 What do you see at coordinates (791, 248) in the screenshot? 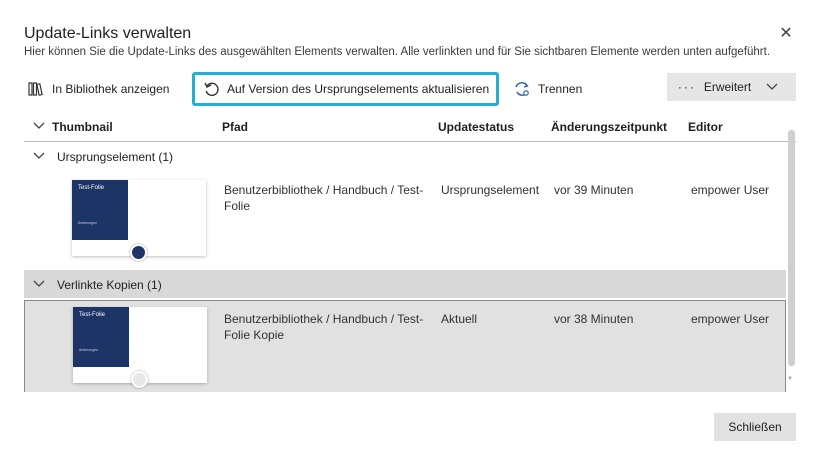
I see `scrollbar-thumb` at bounding box center [791, 248].